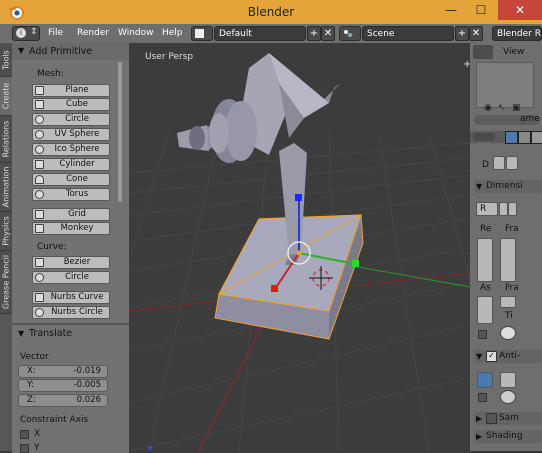 Image resolution: width=542 pixels, height=453 pixels. What do you see at coordinates (71, 179) in the screenshot?
I see `add-cone-button: Cone` at bounding box center [71, 179].